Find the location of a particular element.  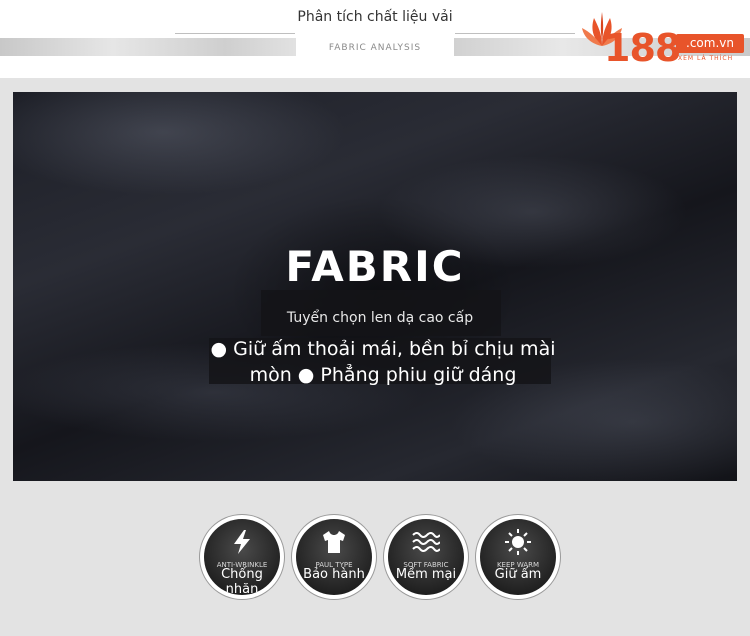

hero-subtitle: Tuyển chọn len dạ cao cấp is located at coordinates (380, 318).